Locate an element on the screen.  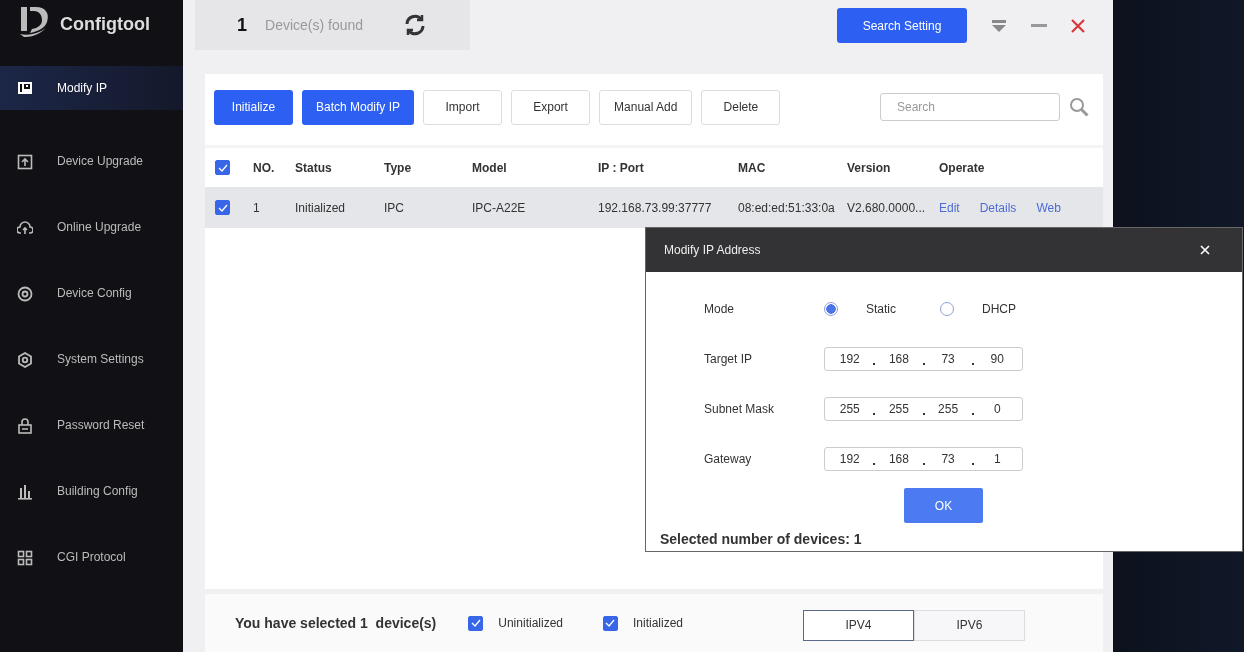
row-link: Edit is located at coordinates (949, 207).